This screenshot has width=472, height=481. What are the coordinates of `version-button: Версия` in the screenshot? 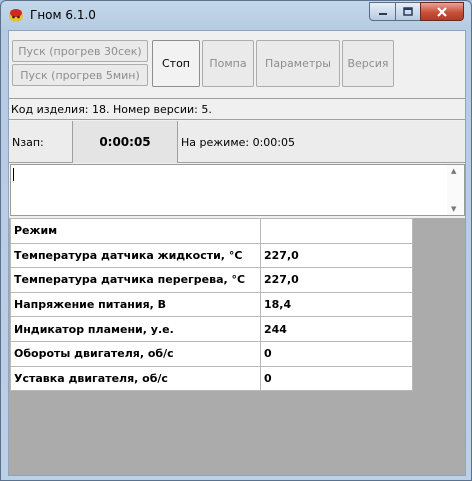 It's located at (368, 63).